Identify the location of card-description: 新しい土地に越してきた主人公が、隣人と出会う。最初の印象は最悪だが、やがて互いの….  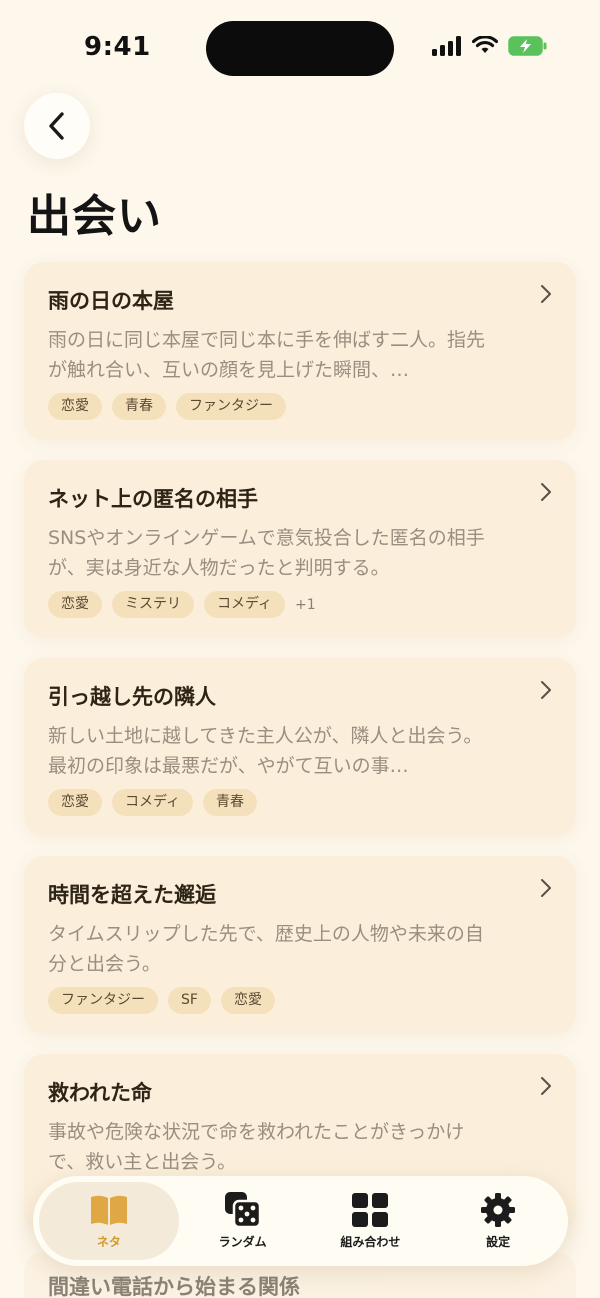
(265, 751).